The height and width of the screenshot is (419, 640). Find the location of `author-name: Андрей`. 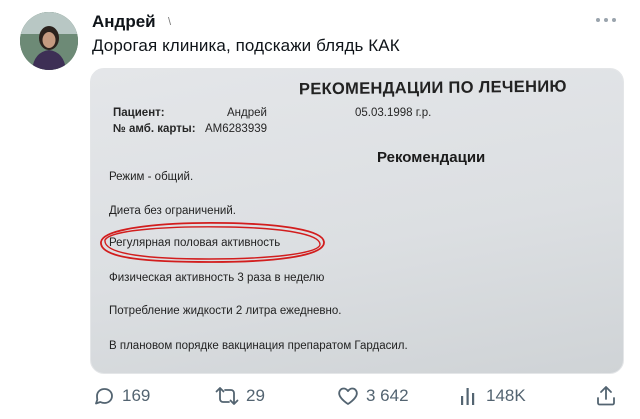

author-name: Андрей is located at coordinates (124, 22).